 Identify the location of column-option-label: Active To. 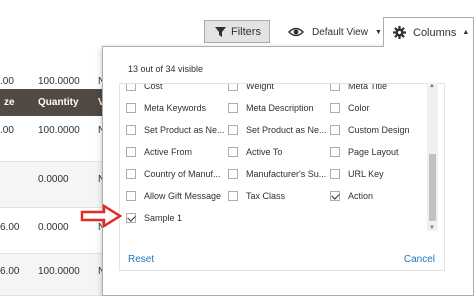
(264, 152).